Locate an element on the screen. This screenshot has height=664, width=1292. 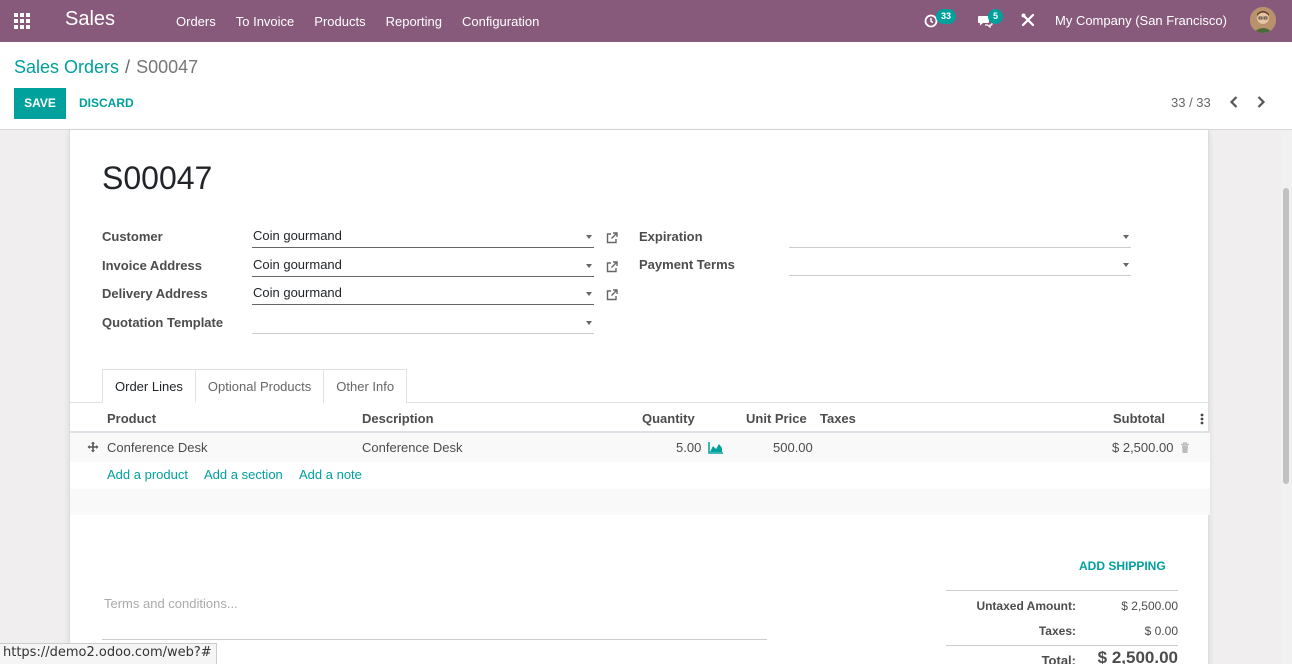
col-taxes: Taxes is located at coordinates (838, 418).